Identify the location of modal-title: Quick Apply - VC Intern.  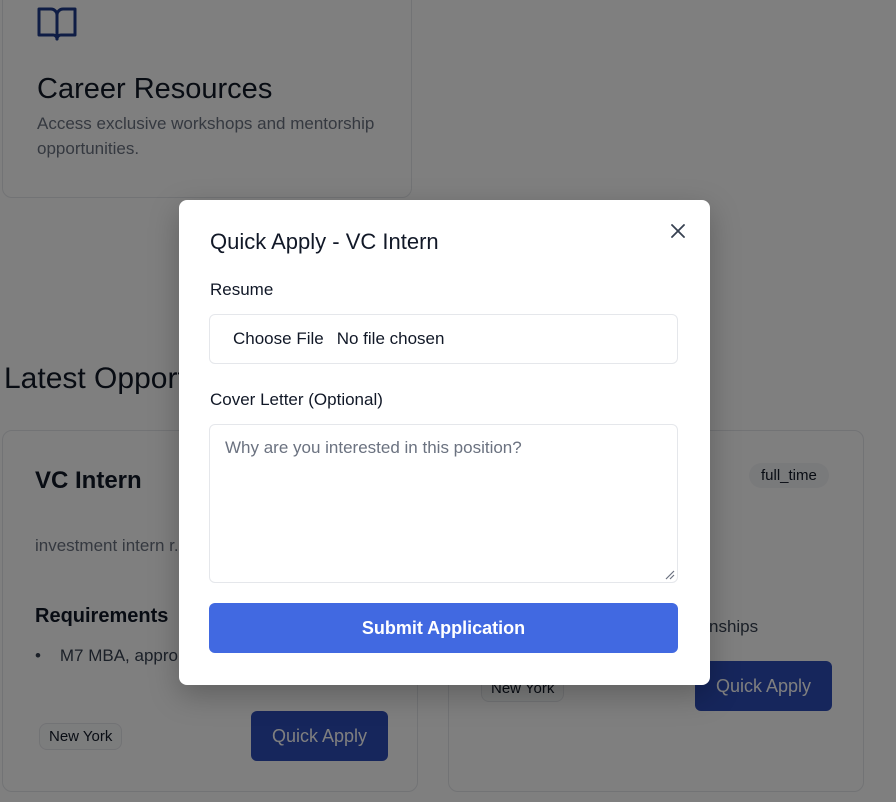
(324, 241).